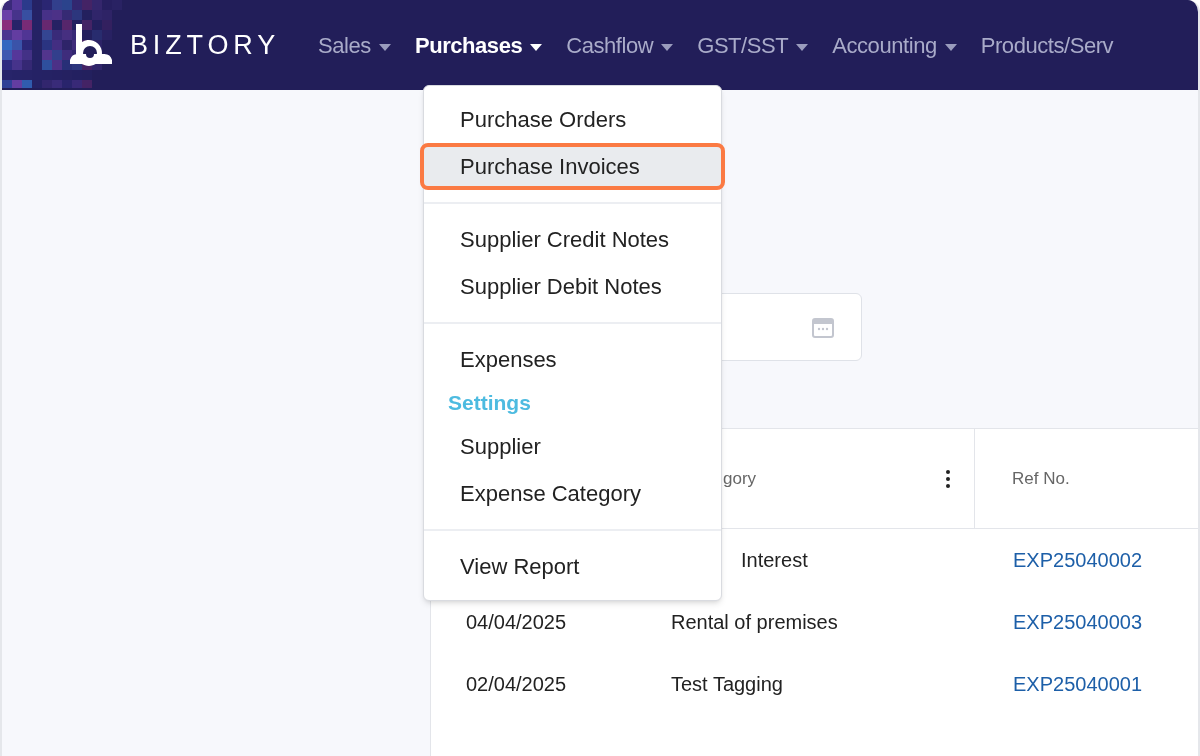 The width and height of the screenshot is (1200, 756). I want to click on table-cell: Interest, so click(774, 560).